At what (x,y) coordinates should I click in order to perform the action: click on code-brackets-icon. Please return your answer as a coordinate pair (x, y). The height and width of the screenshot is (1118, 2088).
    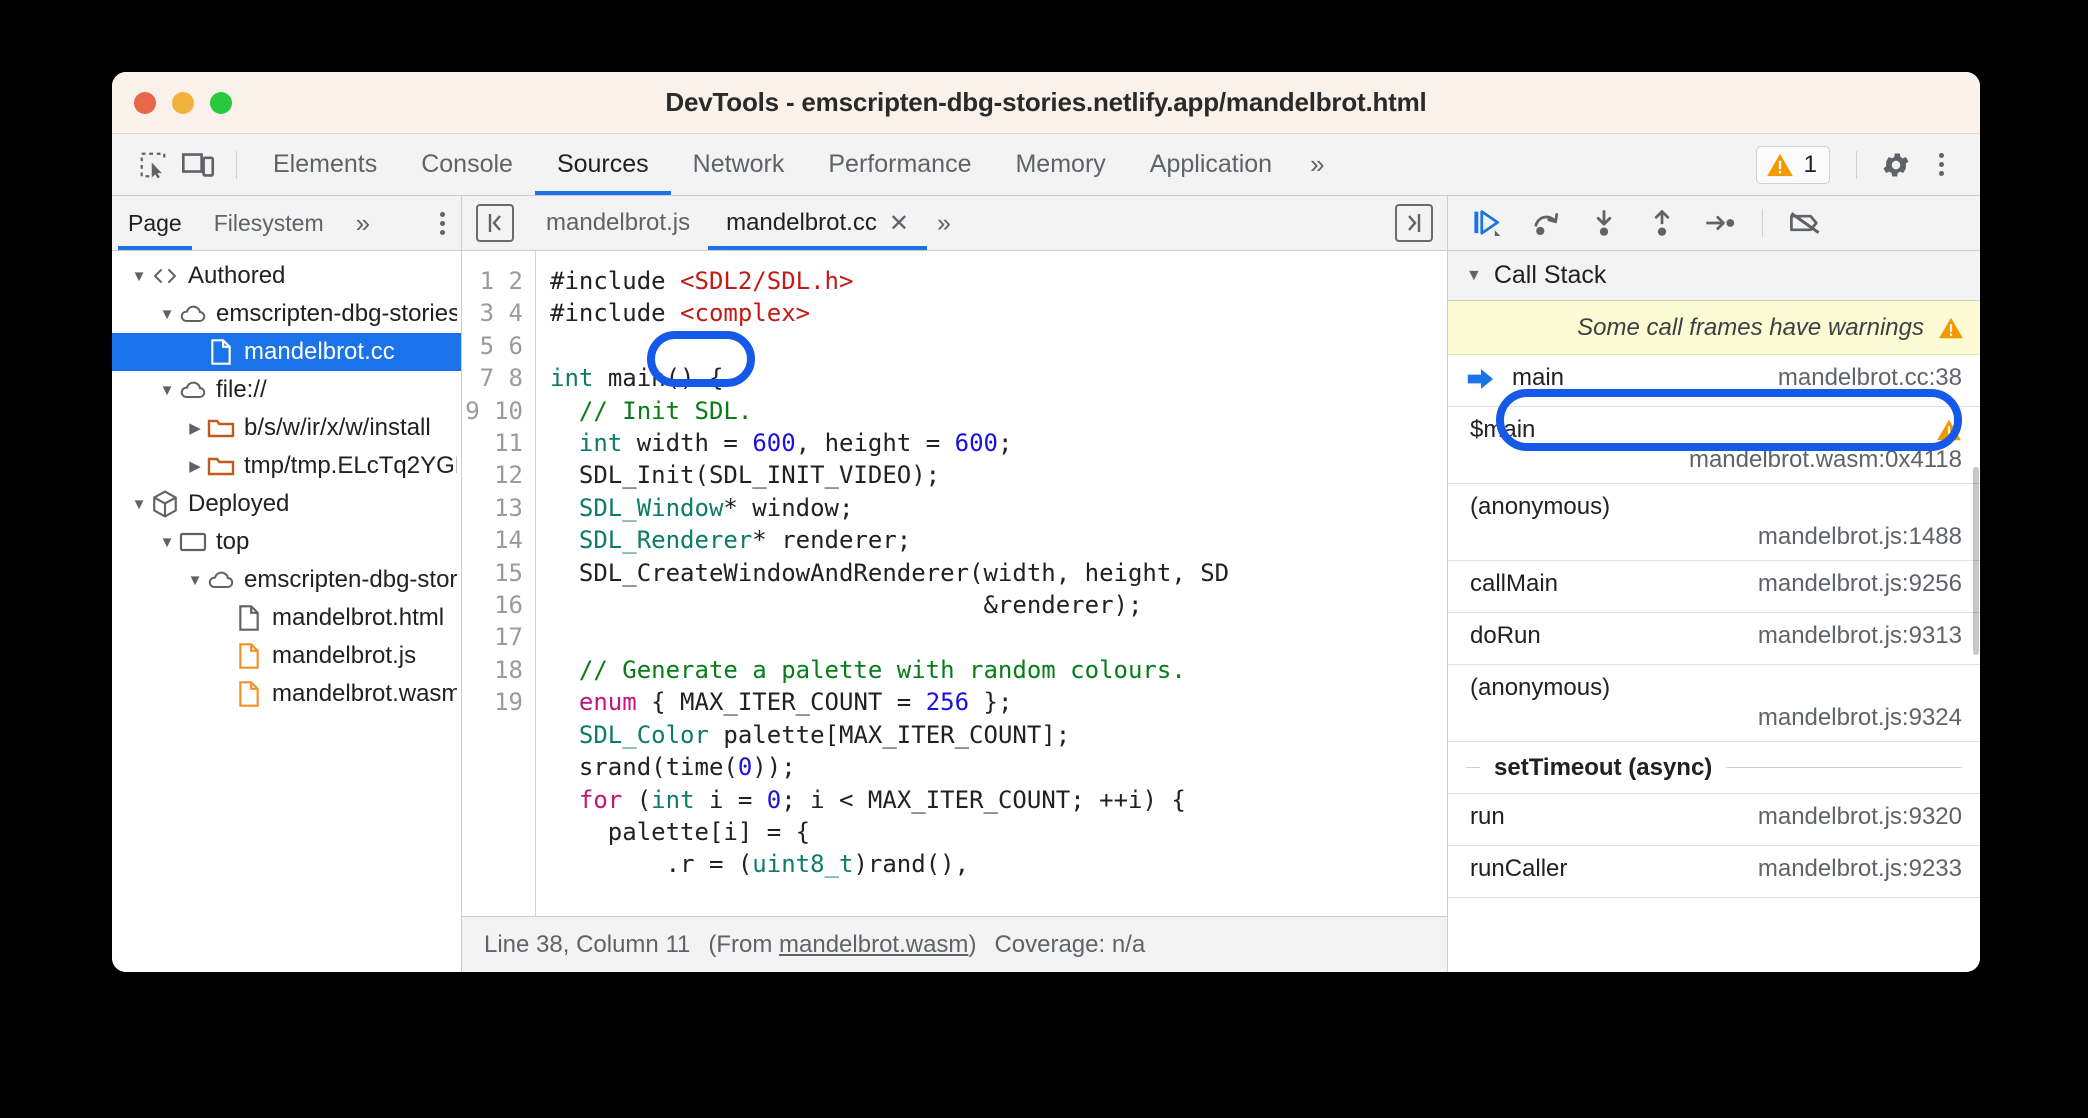
    Looking at the image, I should click on (165, 276).